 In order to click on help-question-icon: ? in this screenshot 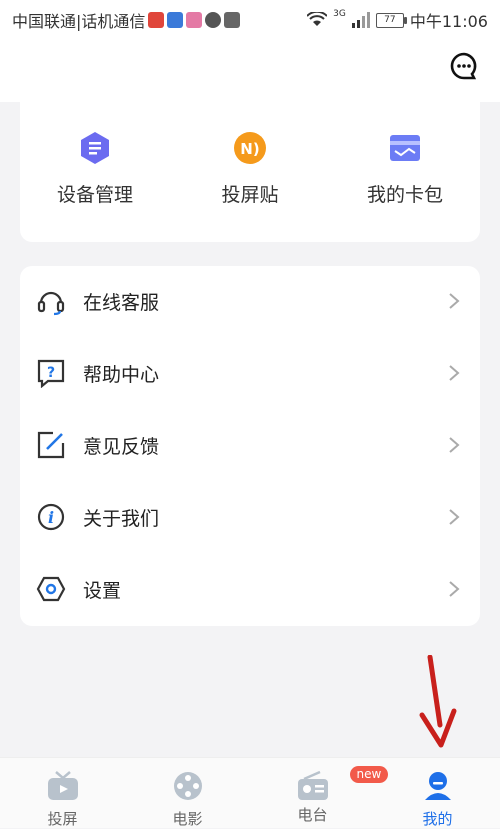, I will do `click(51, 373)`.